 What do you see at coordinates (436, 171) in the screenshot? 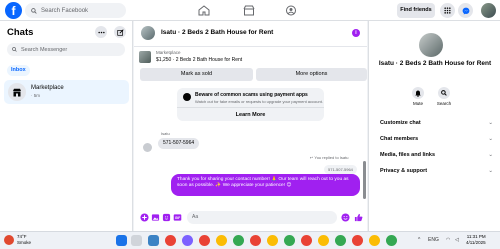
I see `privacy-support-row: Privacy & support ⌄` at bounding box center [436, 171].